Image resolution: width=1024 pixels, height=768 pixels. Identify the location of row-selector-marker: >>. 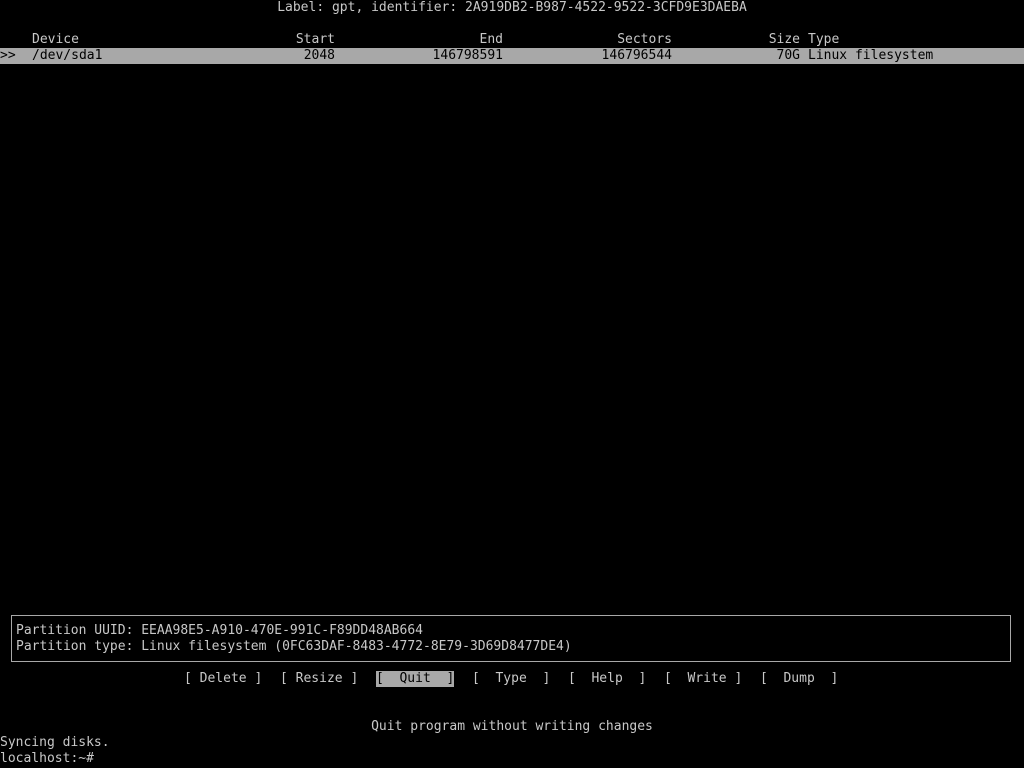
(8, 55).